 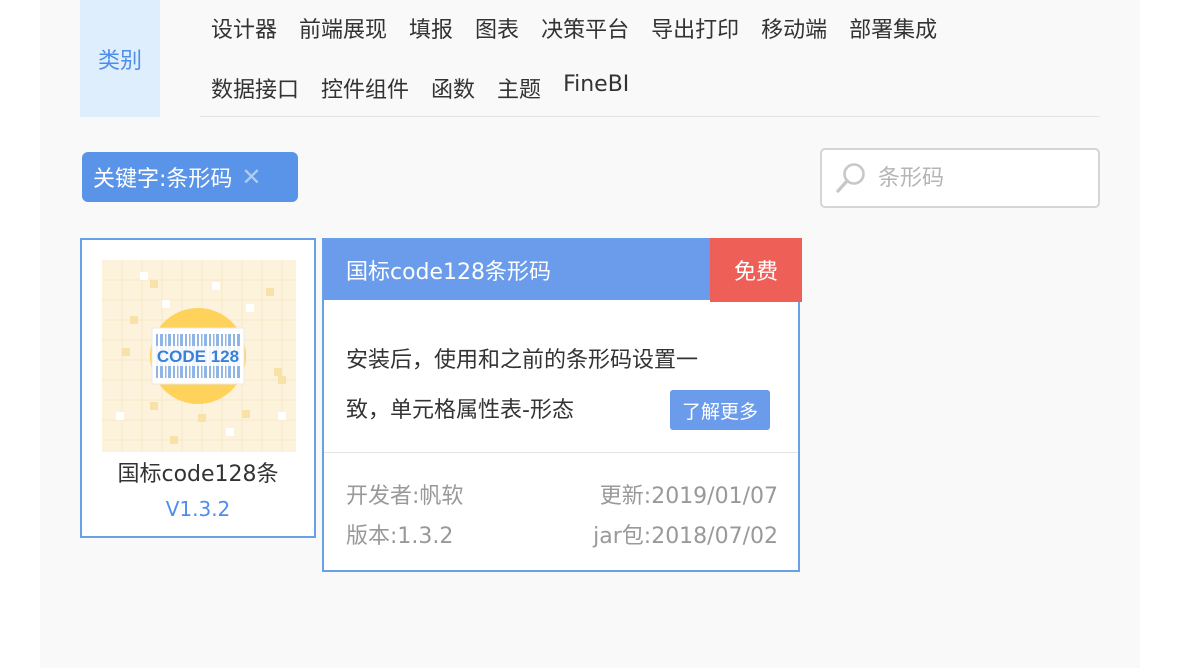 What do you see at coordinates (561, 452) in the screenshot?
I see `detail-divider` at bounding box center [561, 452].